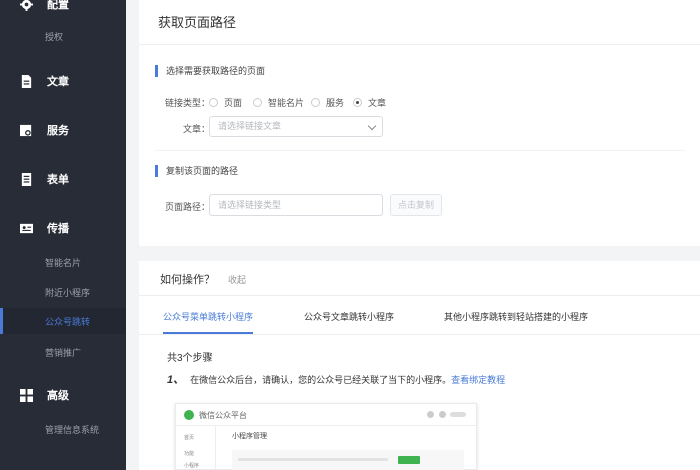 Image resolution: width=700 pixels, height=470 pixels. I want to click on sidebar-item-label: 高级, so click(58, 396).